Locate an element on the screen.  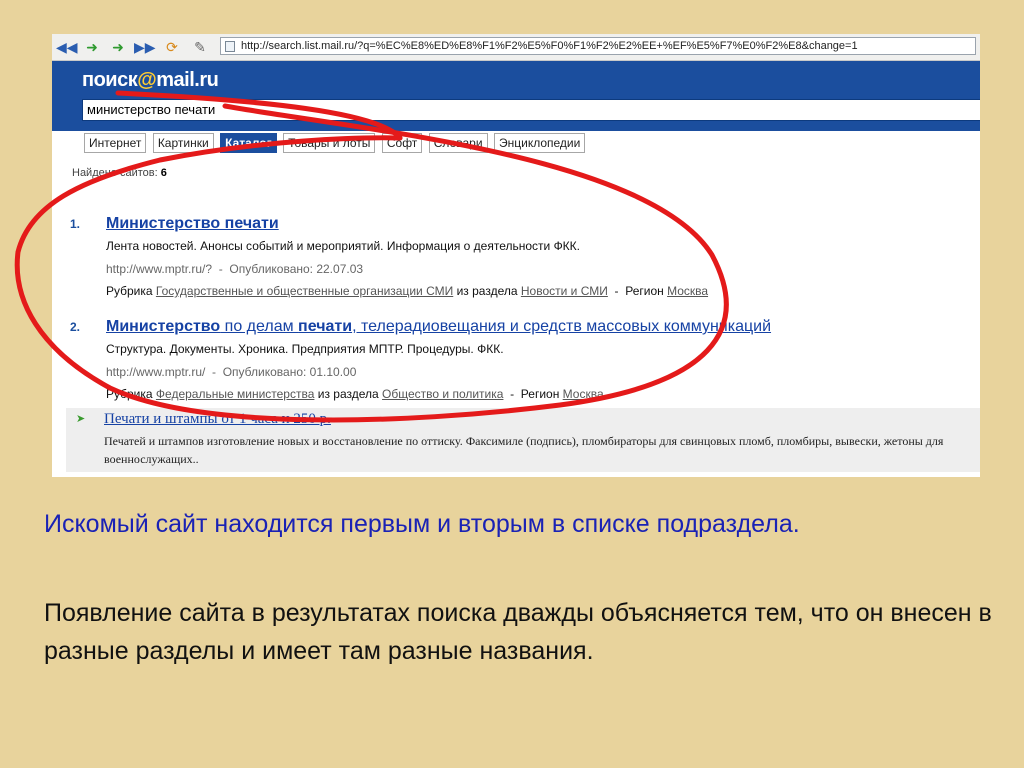
tab-goods: Товары и лоты is located at coordinates (329, 143).